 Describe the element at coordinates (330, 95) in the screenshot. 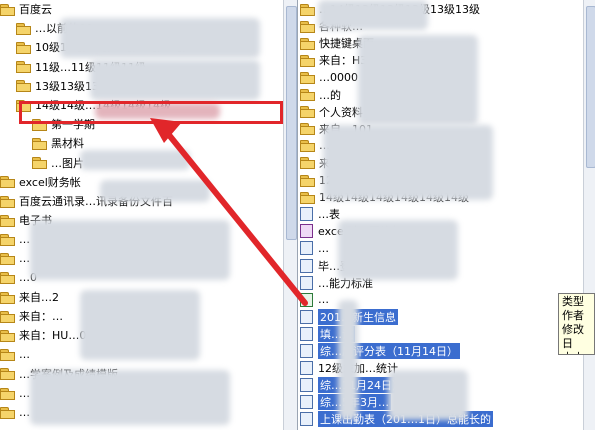

I see `file-list-label: …的` at that location.